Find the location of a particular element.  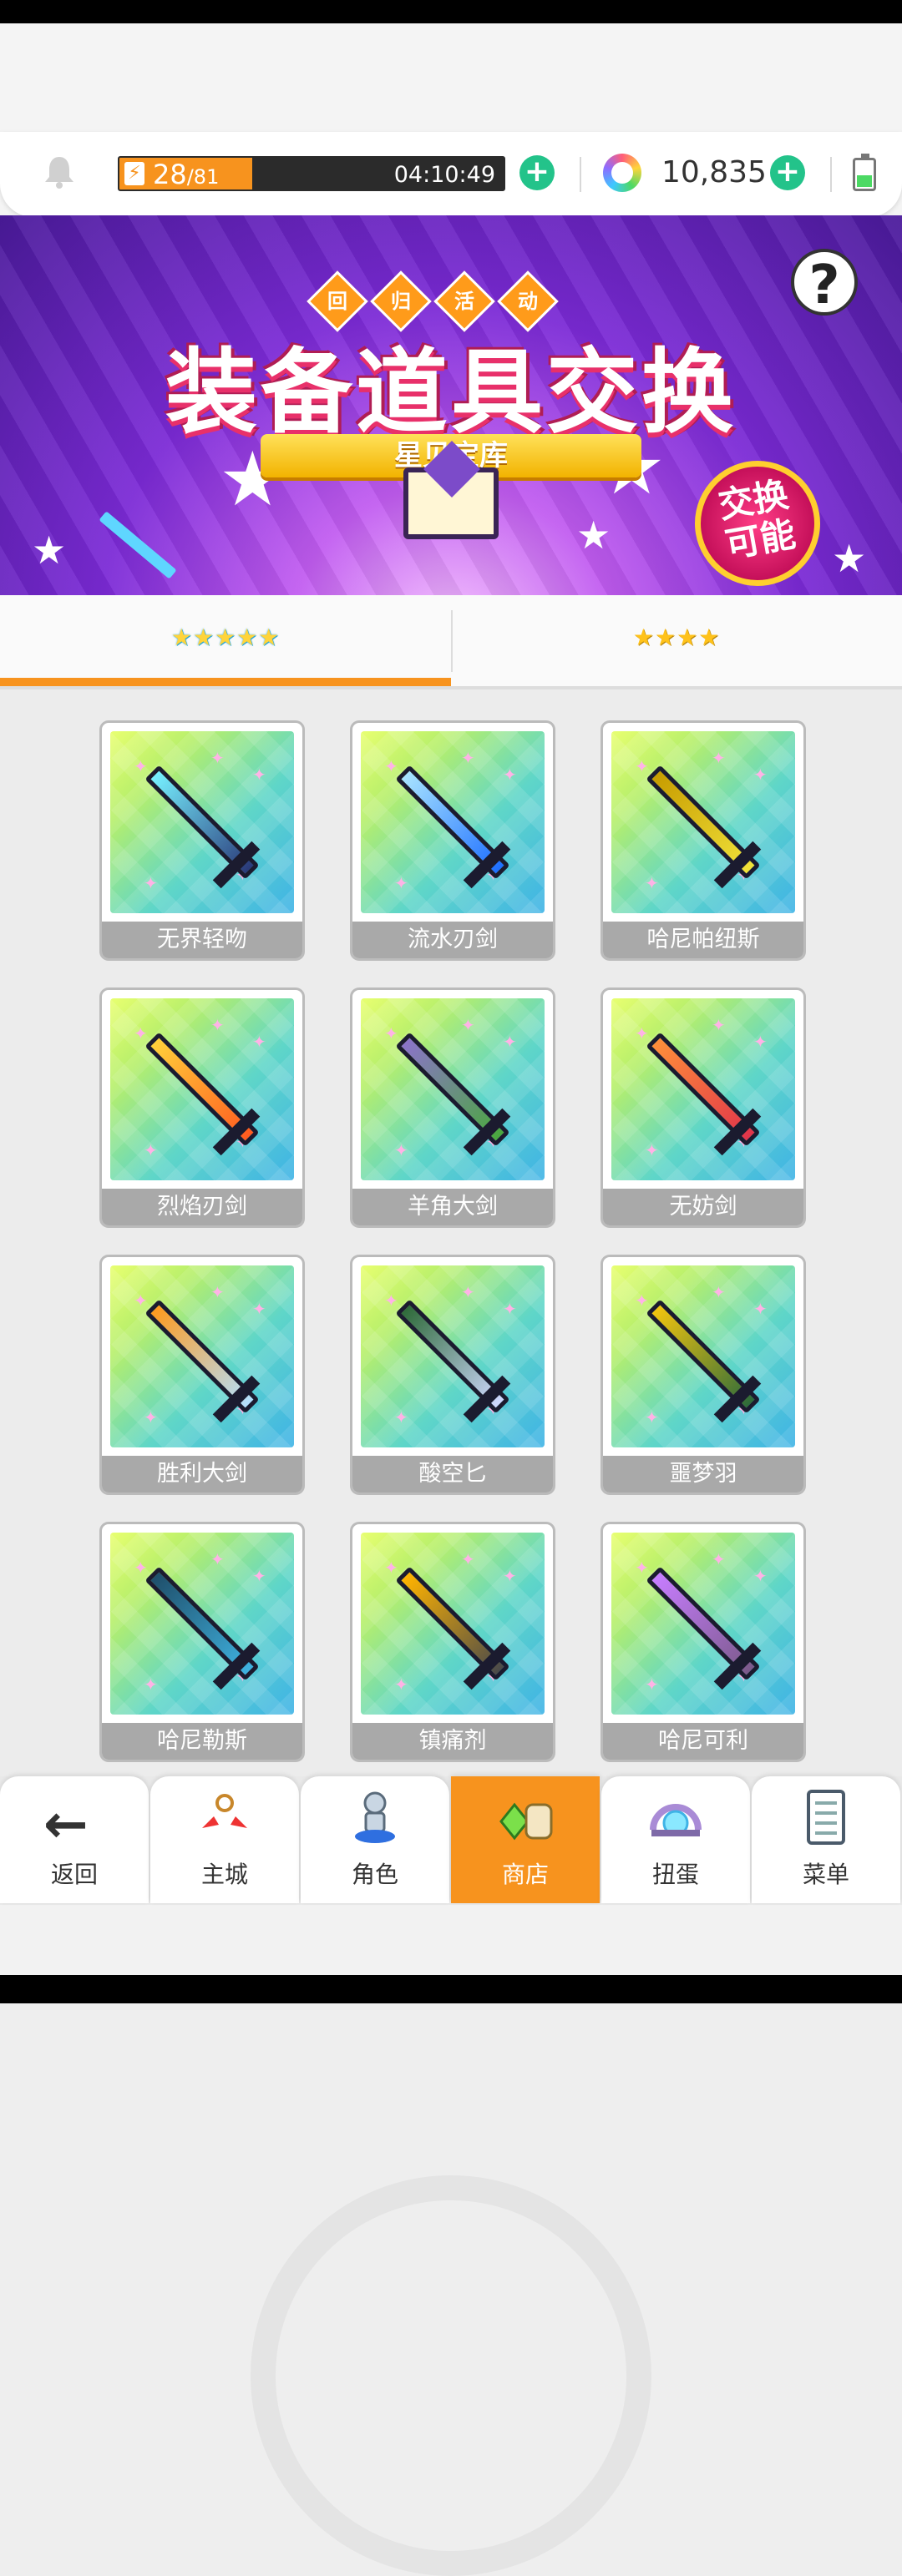

weapon-name: 哈尼帕纽斯 is located at coordinates (703, 940).